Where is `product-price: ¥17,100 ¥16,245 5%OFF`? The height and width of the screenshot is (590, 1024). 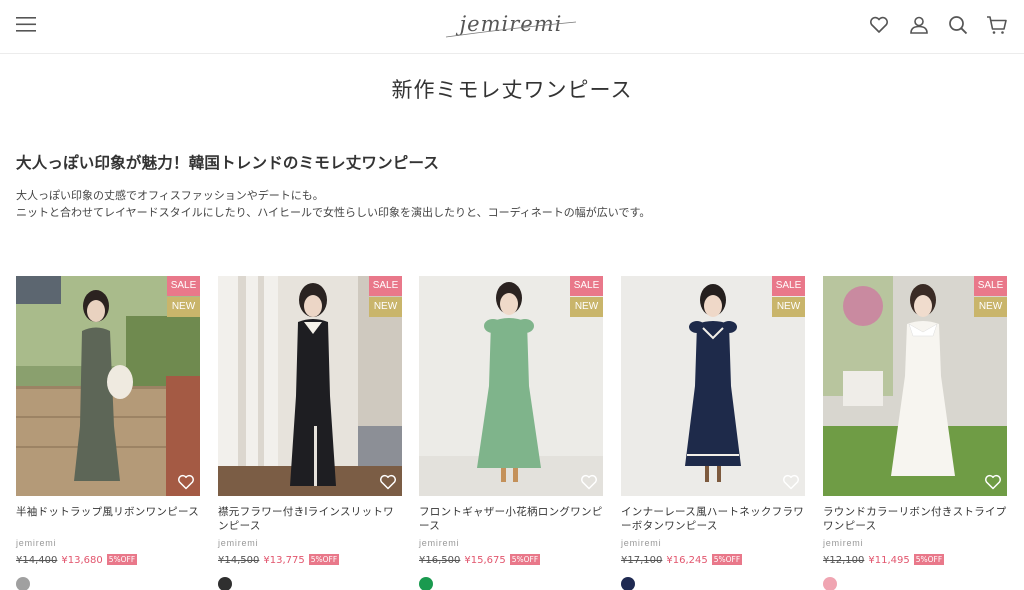 product-price: ¥17,100 ¥16,245 5%OFF is located at coordinates (713, 561).